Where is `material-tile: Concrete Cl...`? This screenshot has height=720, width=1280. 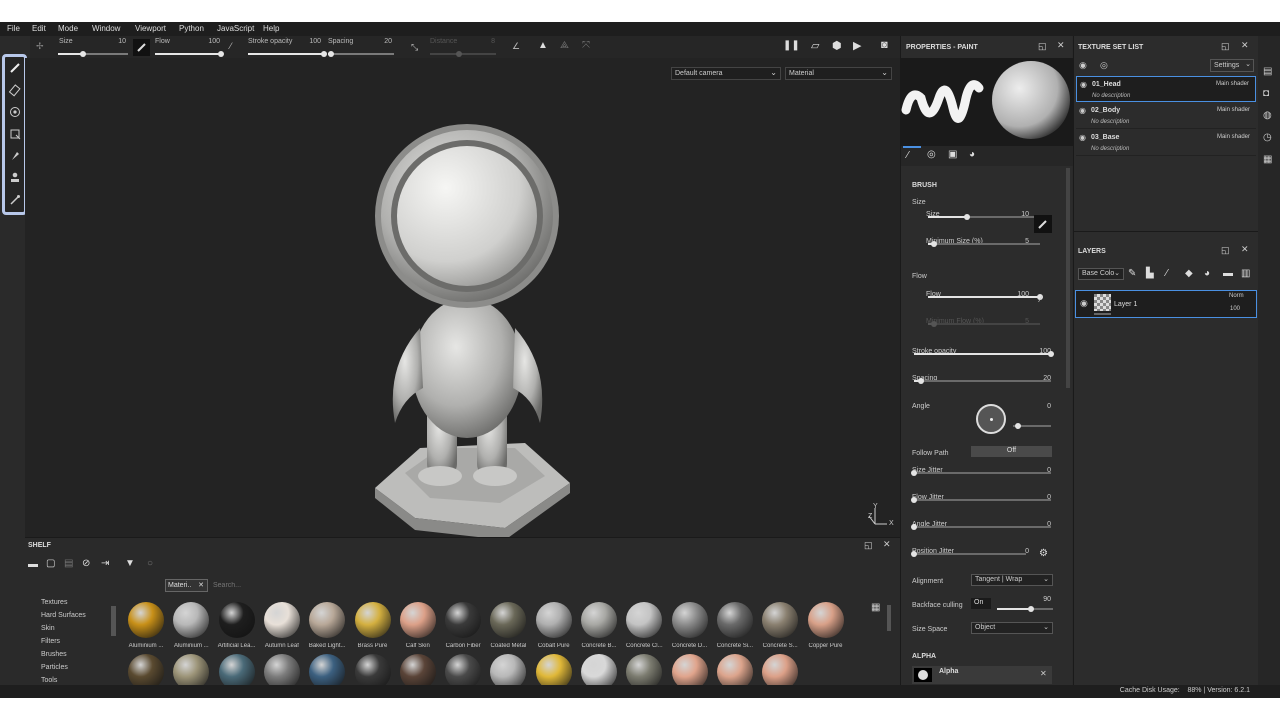 material-tile: Concrete Cl... is located at coordinates (644, 628).